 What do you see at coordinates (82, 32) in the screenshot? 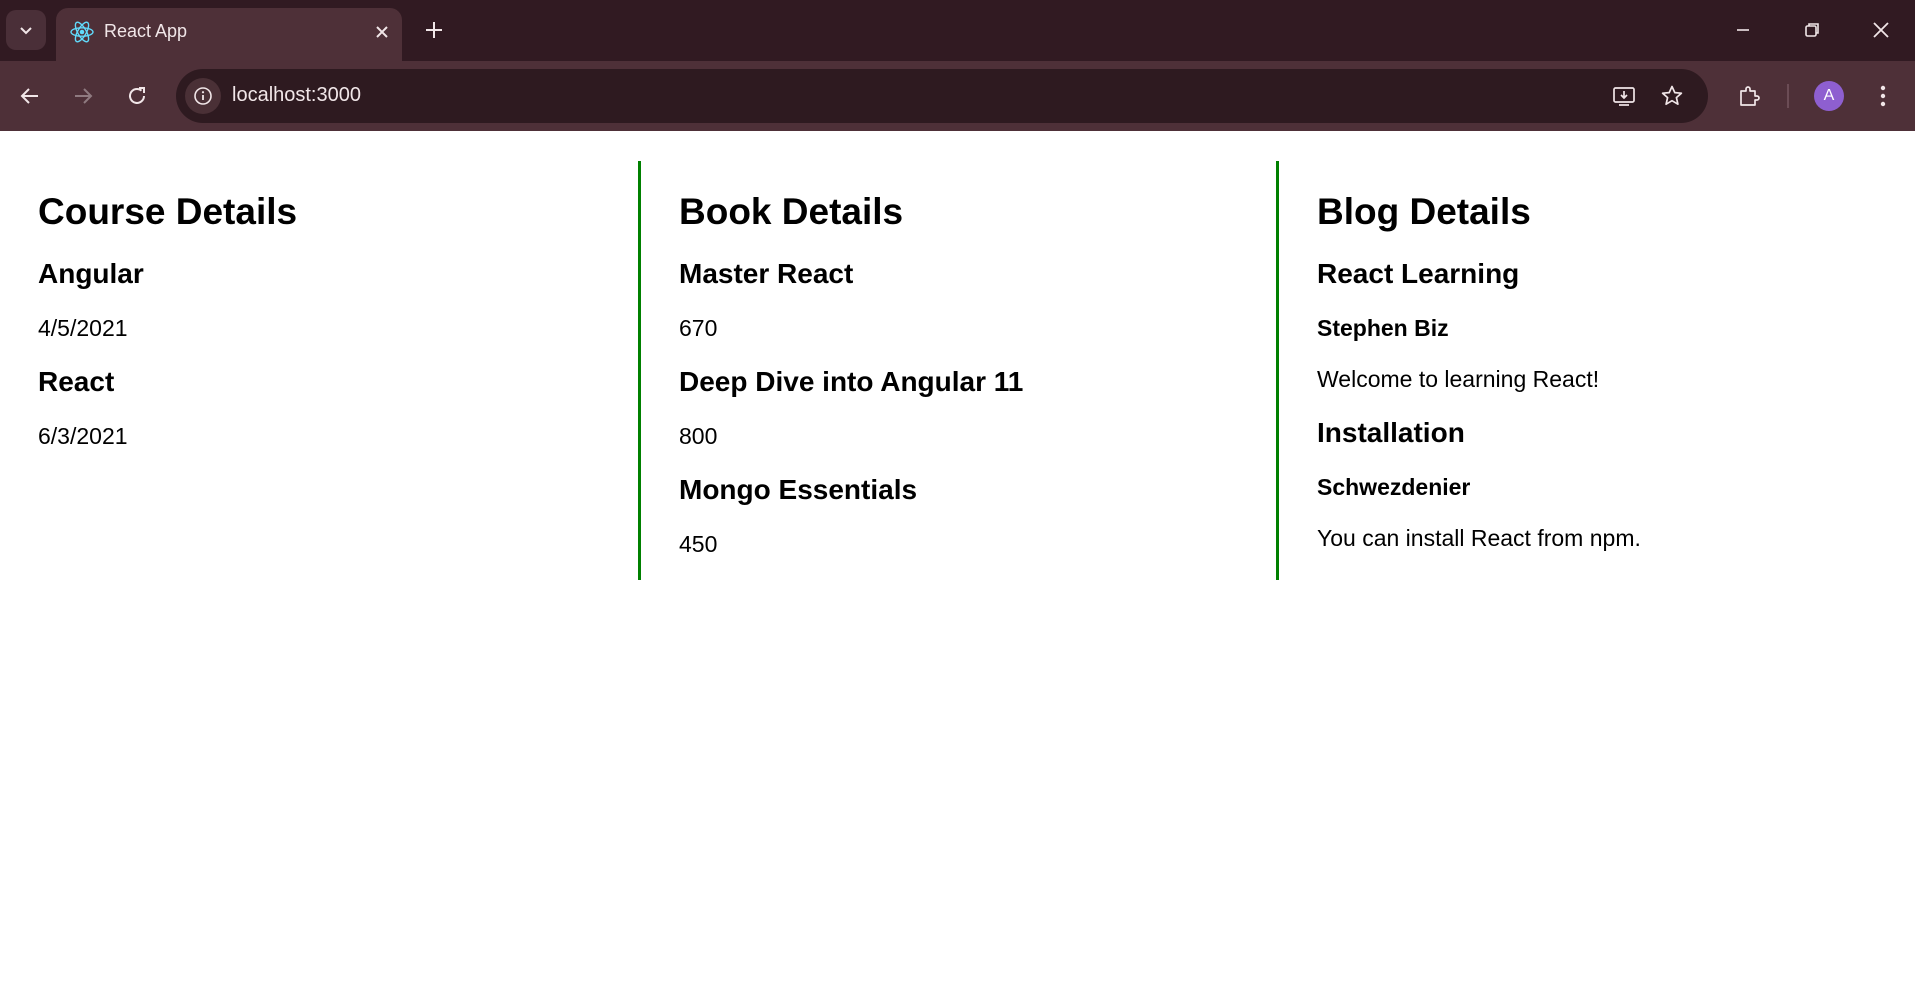
I see `react-logo-icon` at bounding box center [82, 32].